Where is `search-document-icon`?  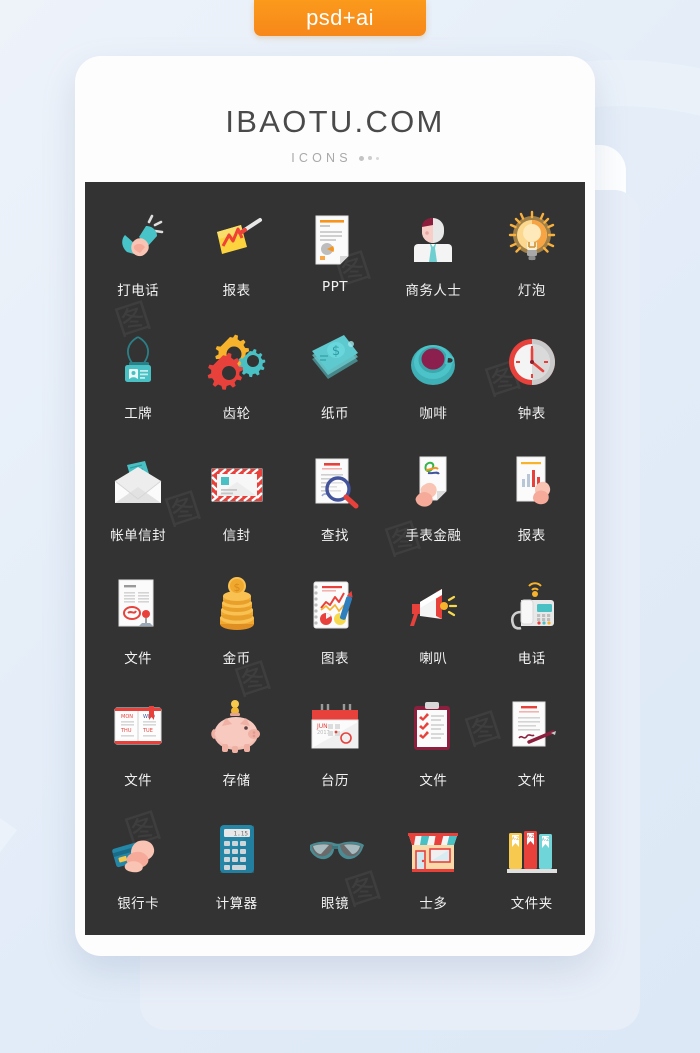
search-document-icon is located at coordinates (335, 484).